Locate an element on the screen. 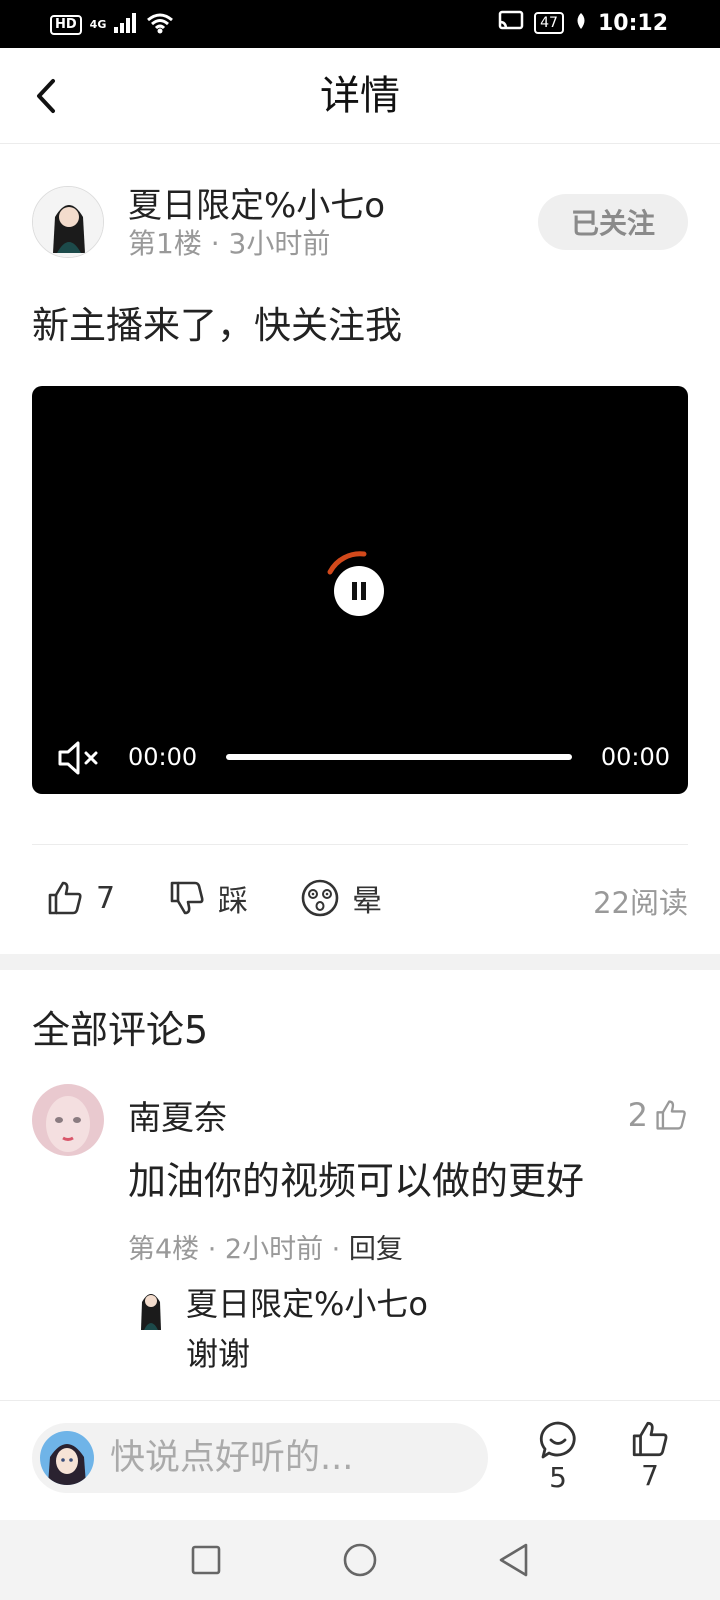  clock: 10:12 is located at coordinates (632, 23).